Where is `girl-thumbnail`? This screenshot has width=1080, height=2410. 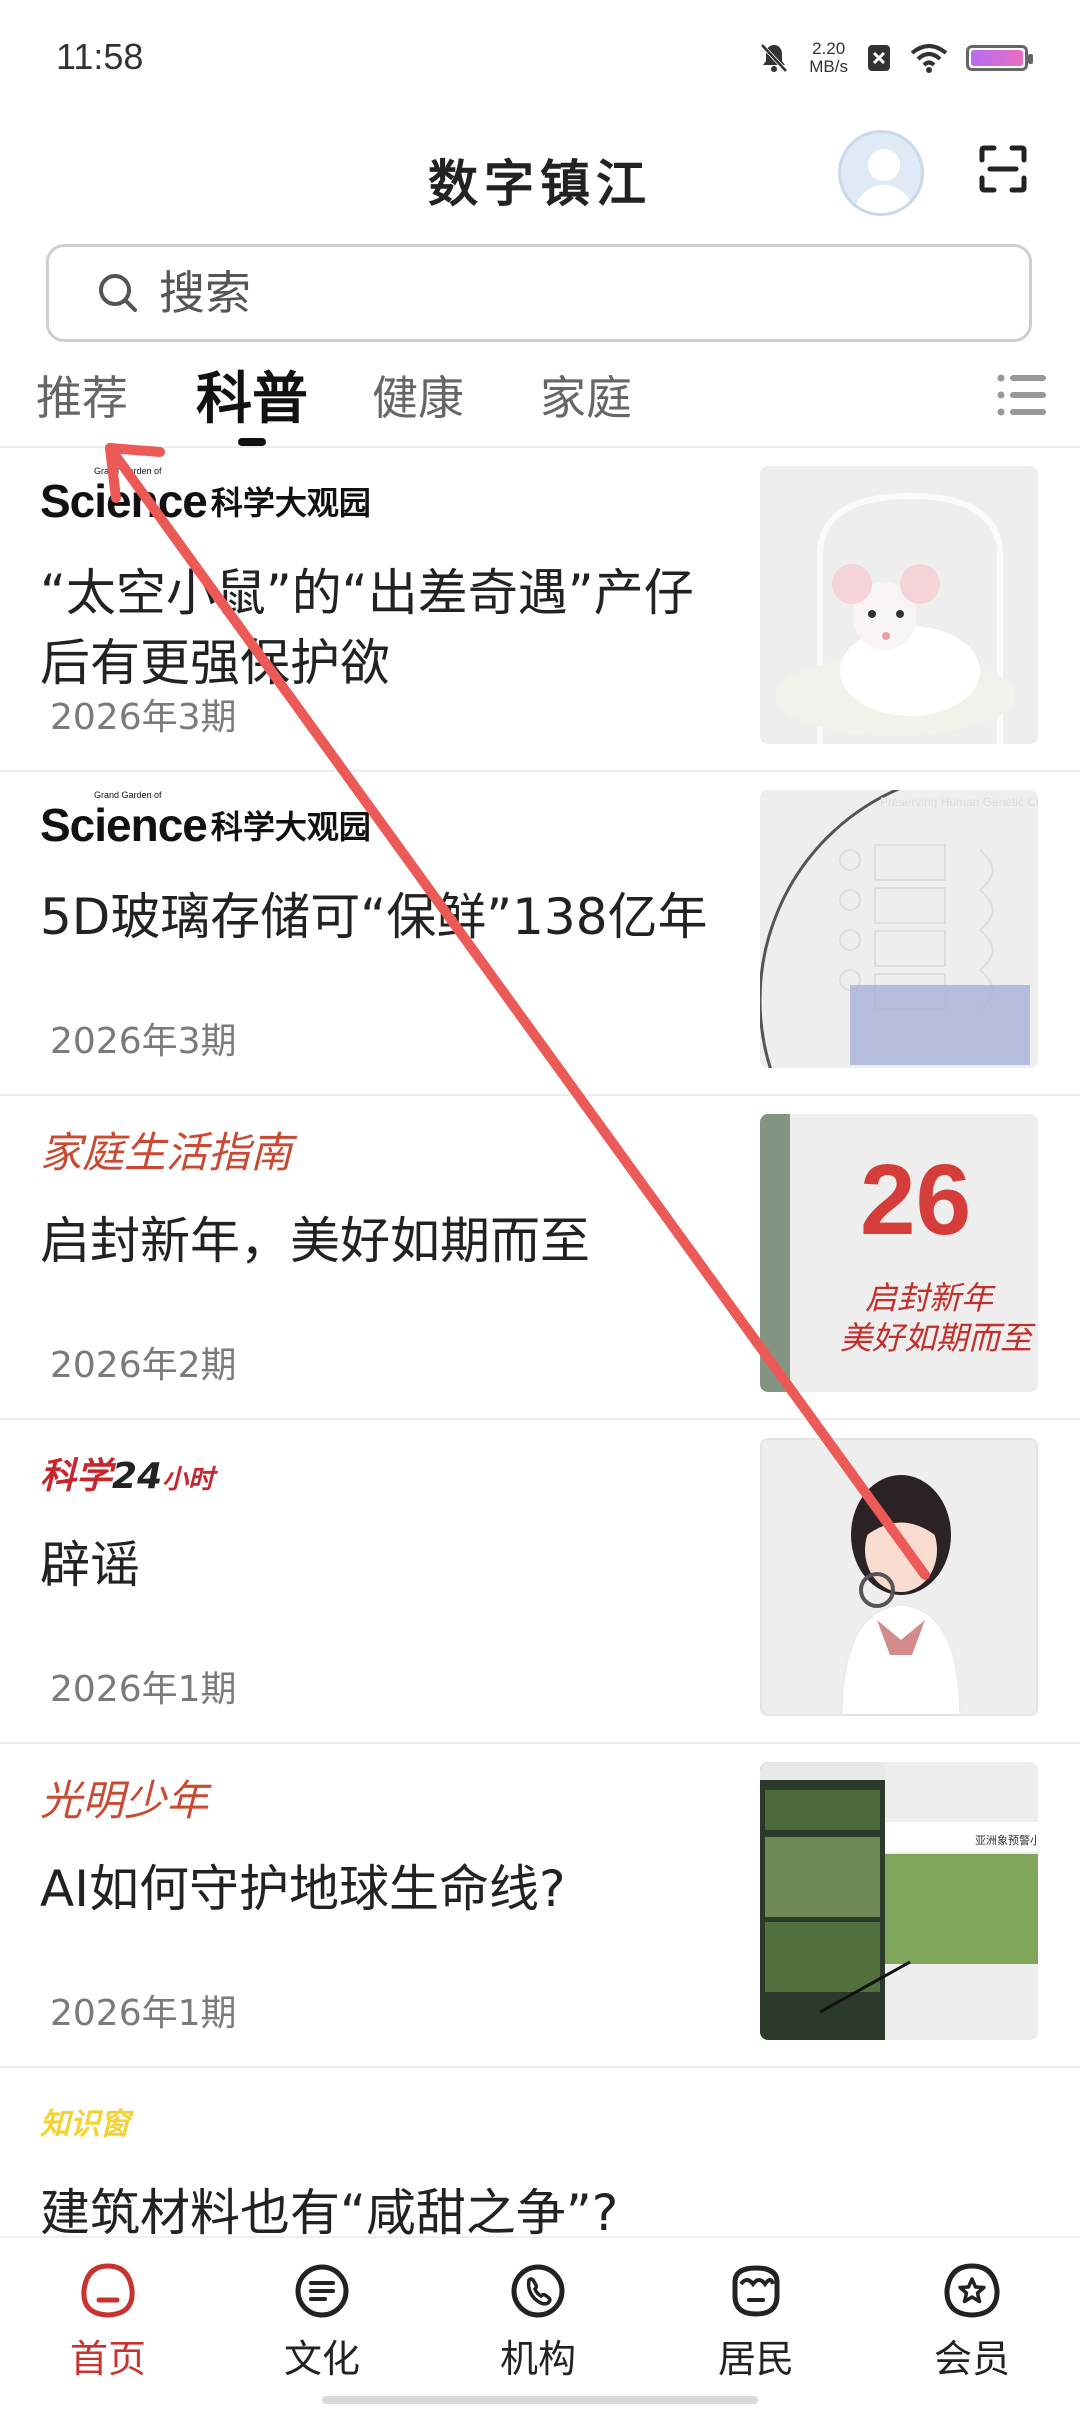 girl-thumbnail is located at coordinates (899, 1577).